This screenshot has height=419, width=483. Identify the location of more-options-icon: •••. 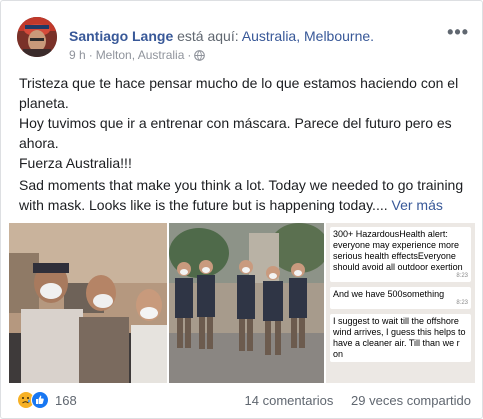
(458, 32).